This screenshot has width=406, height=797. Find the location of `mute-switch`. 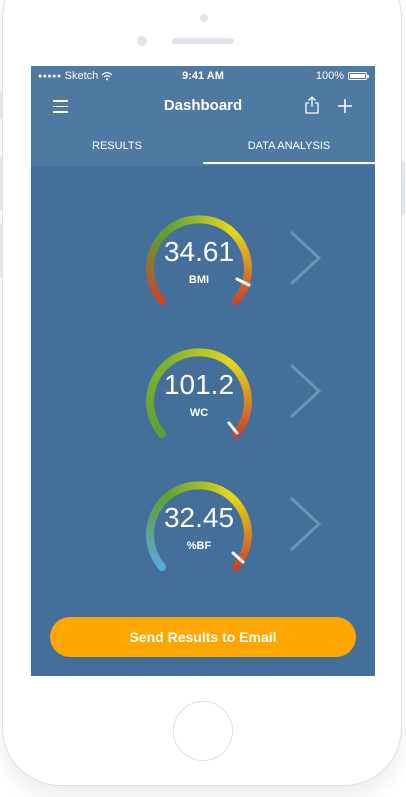

mute-switch is located at coordinates (1, 105).